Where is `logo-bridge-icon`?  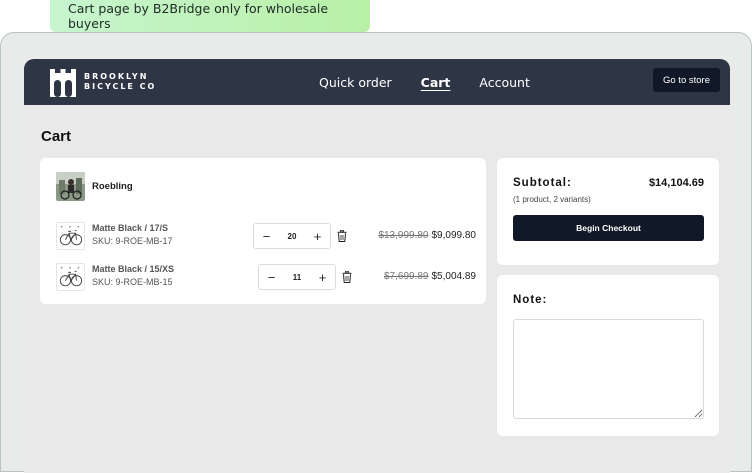 logo-bridge-icon is located at coordinates (63, 83).